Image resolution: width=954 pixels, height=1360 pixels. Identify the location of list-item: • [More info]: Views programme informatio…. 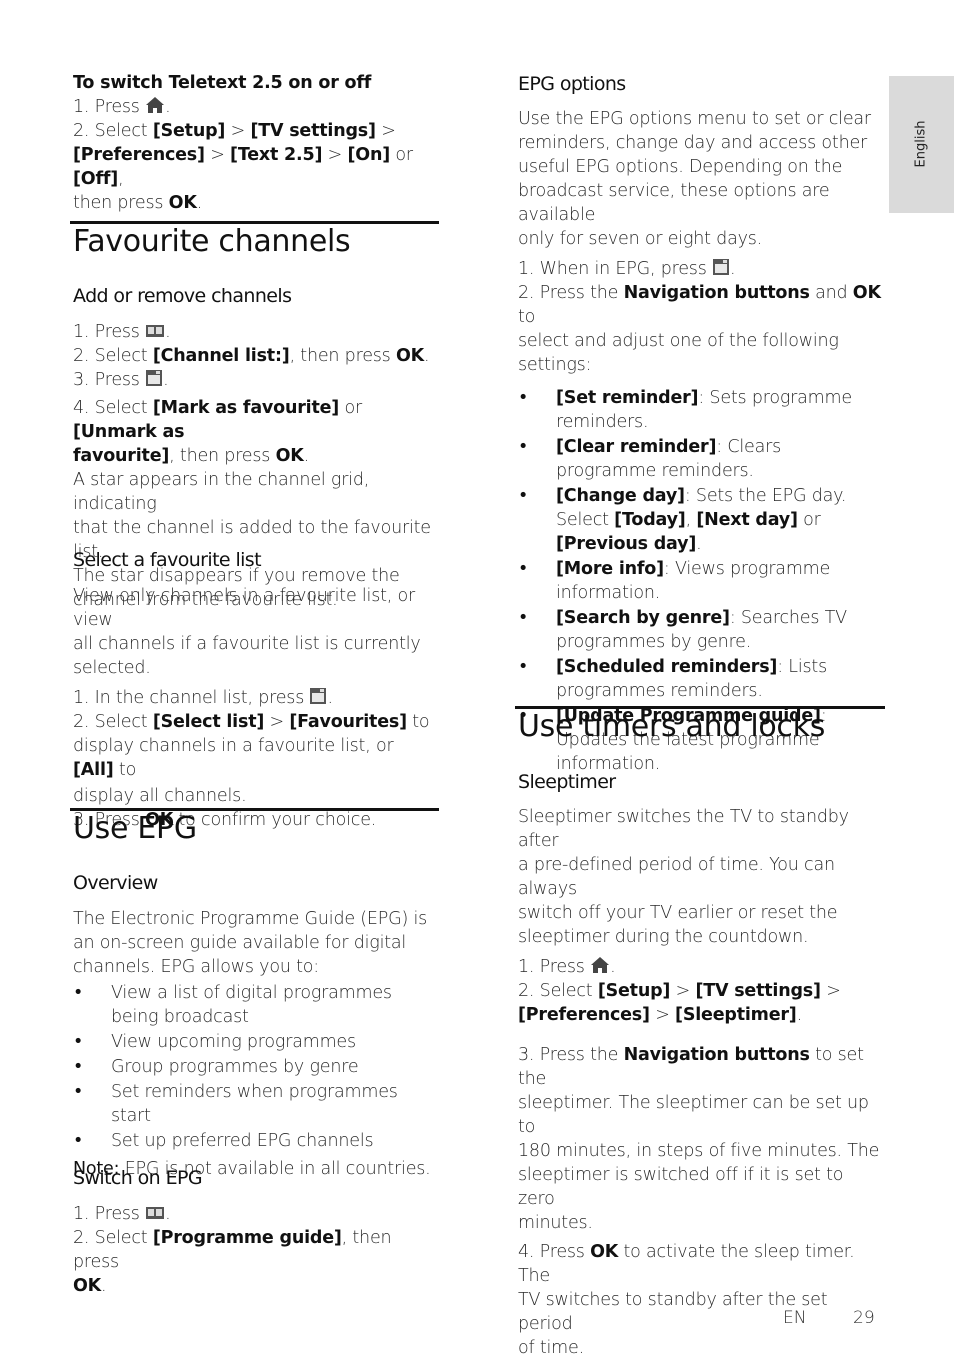
(674, 581).